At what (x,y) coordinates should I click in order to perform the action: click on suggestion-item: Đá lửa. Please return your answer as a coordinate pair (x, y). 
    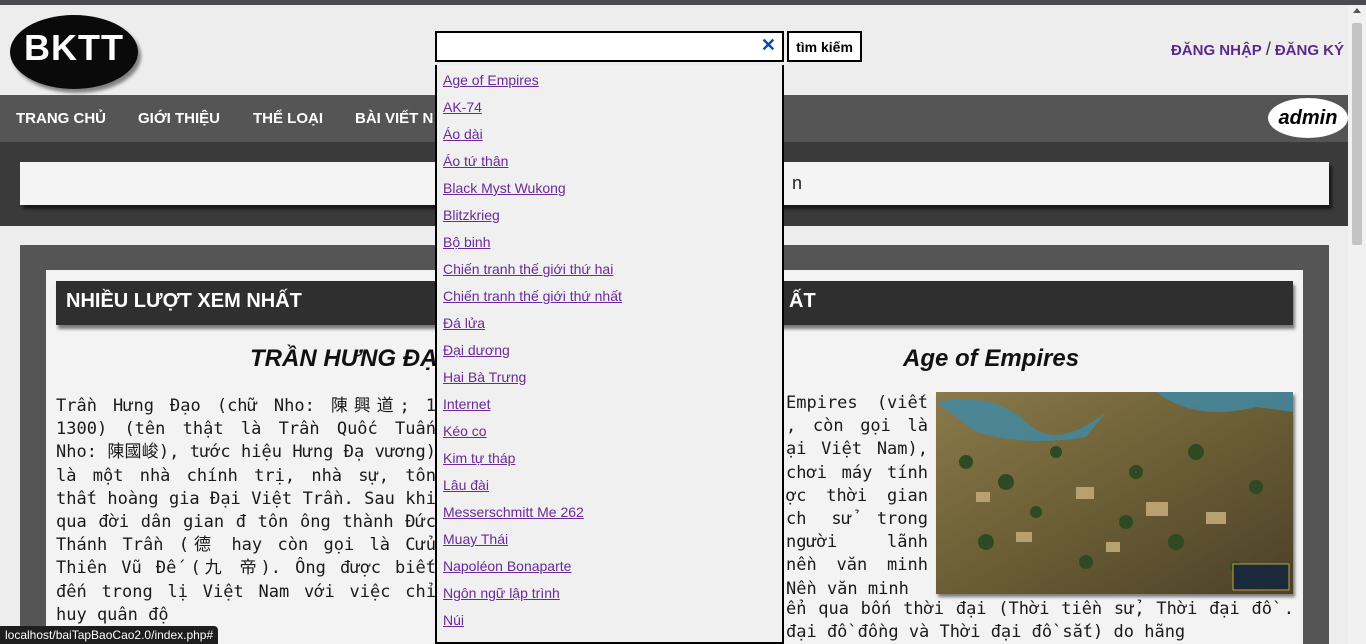
    Looking at the image, I should click on (609, 321).